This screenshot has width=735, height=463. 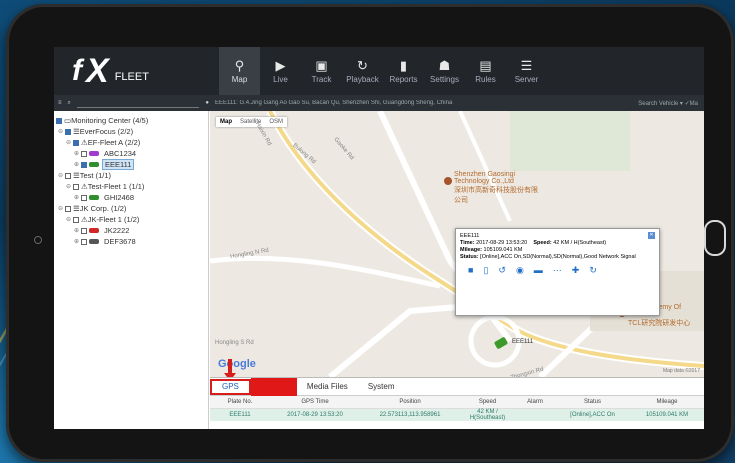 What do you see at coordinates (444, 65) in the screenshot?
I see `users-icon: ☗` at bounding box center [444, 65].